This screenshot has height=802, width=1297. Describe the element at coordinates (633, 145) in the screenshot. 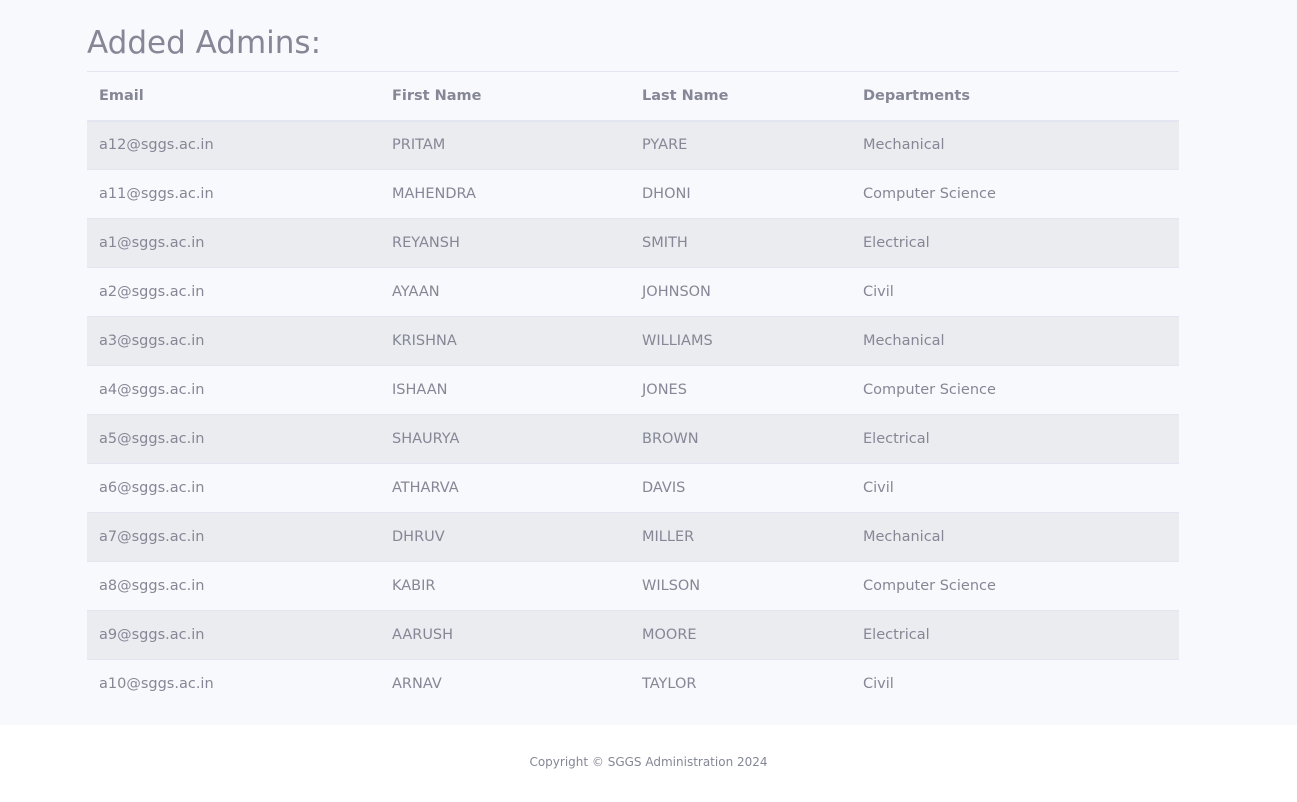

I see `table-row: a12@sggs.ac.in PRITAM PYARE Mechanical` at that location.